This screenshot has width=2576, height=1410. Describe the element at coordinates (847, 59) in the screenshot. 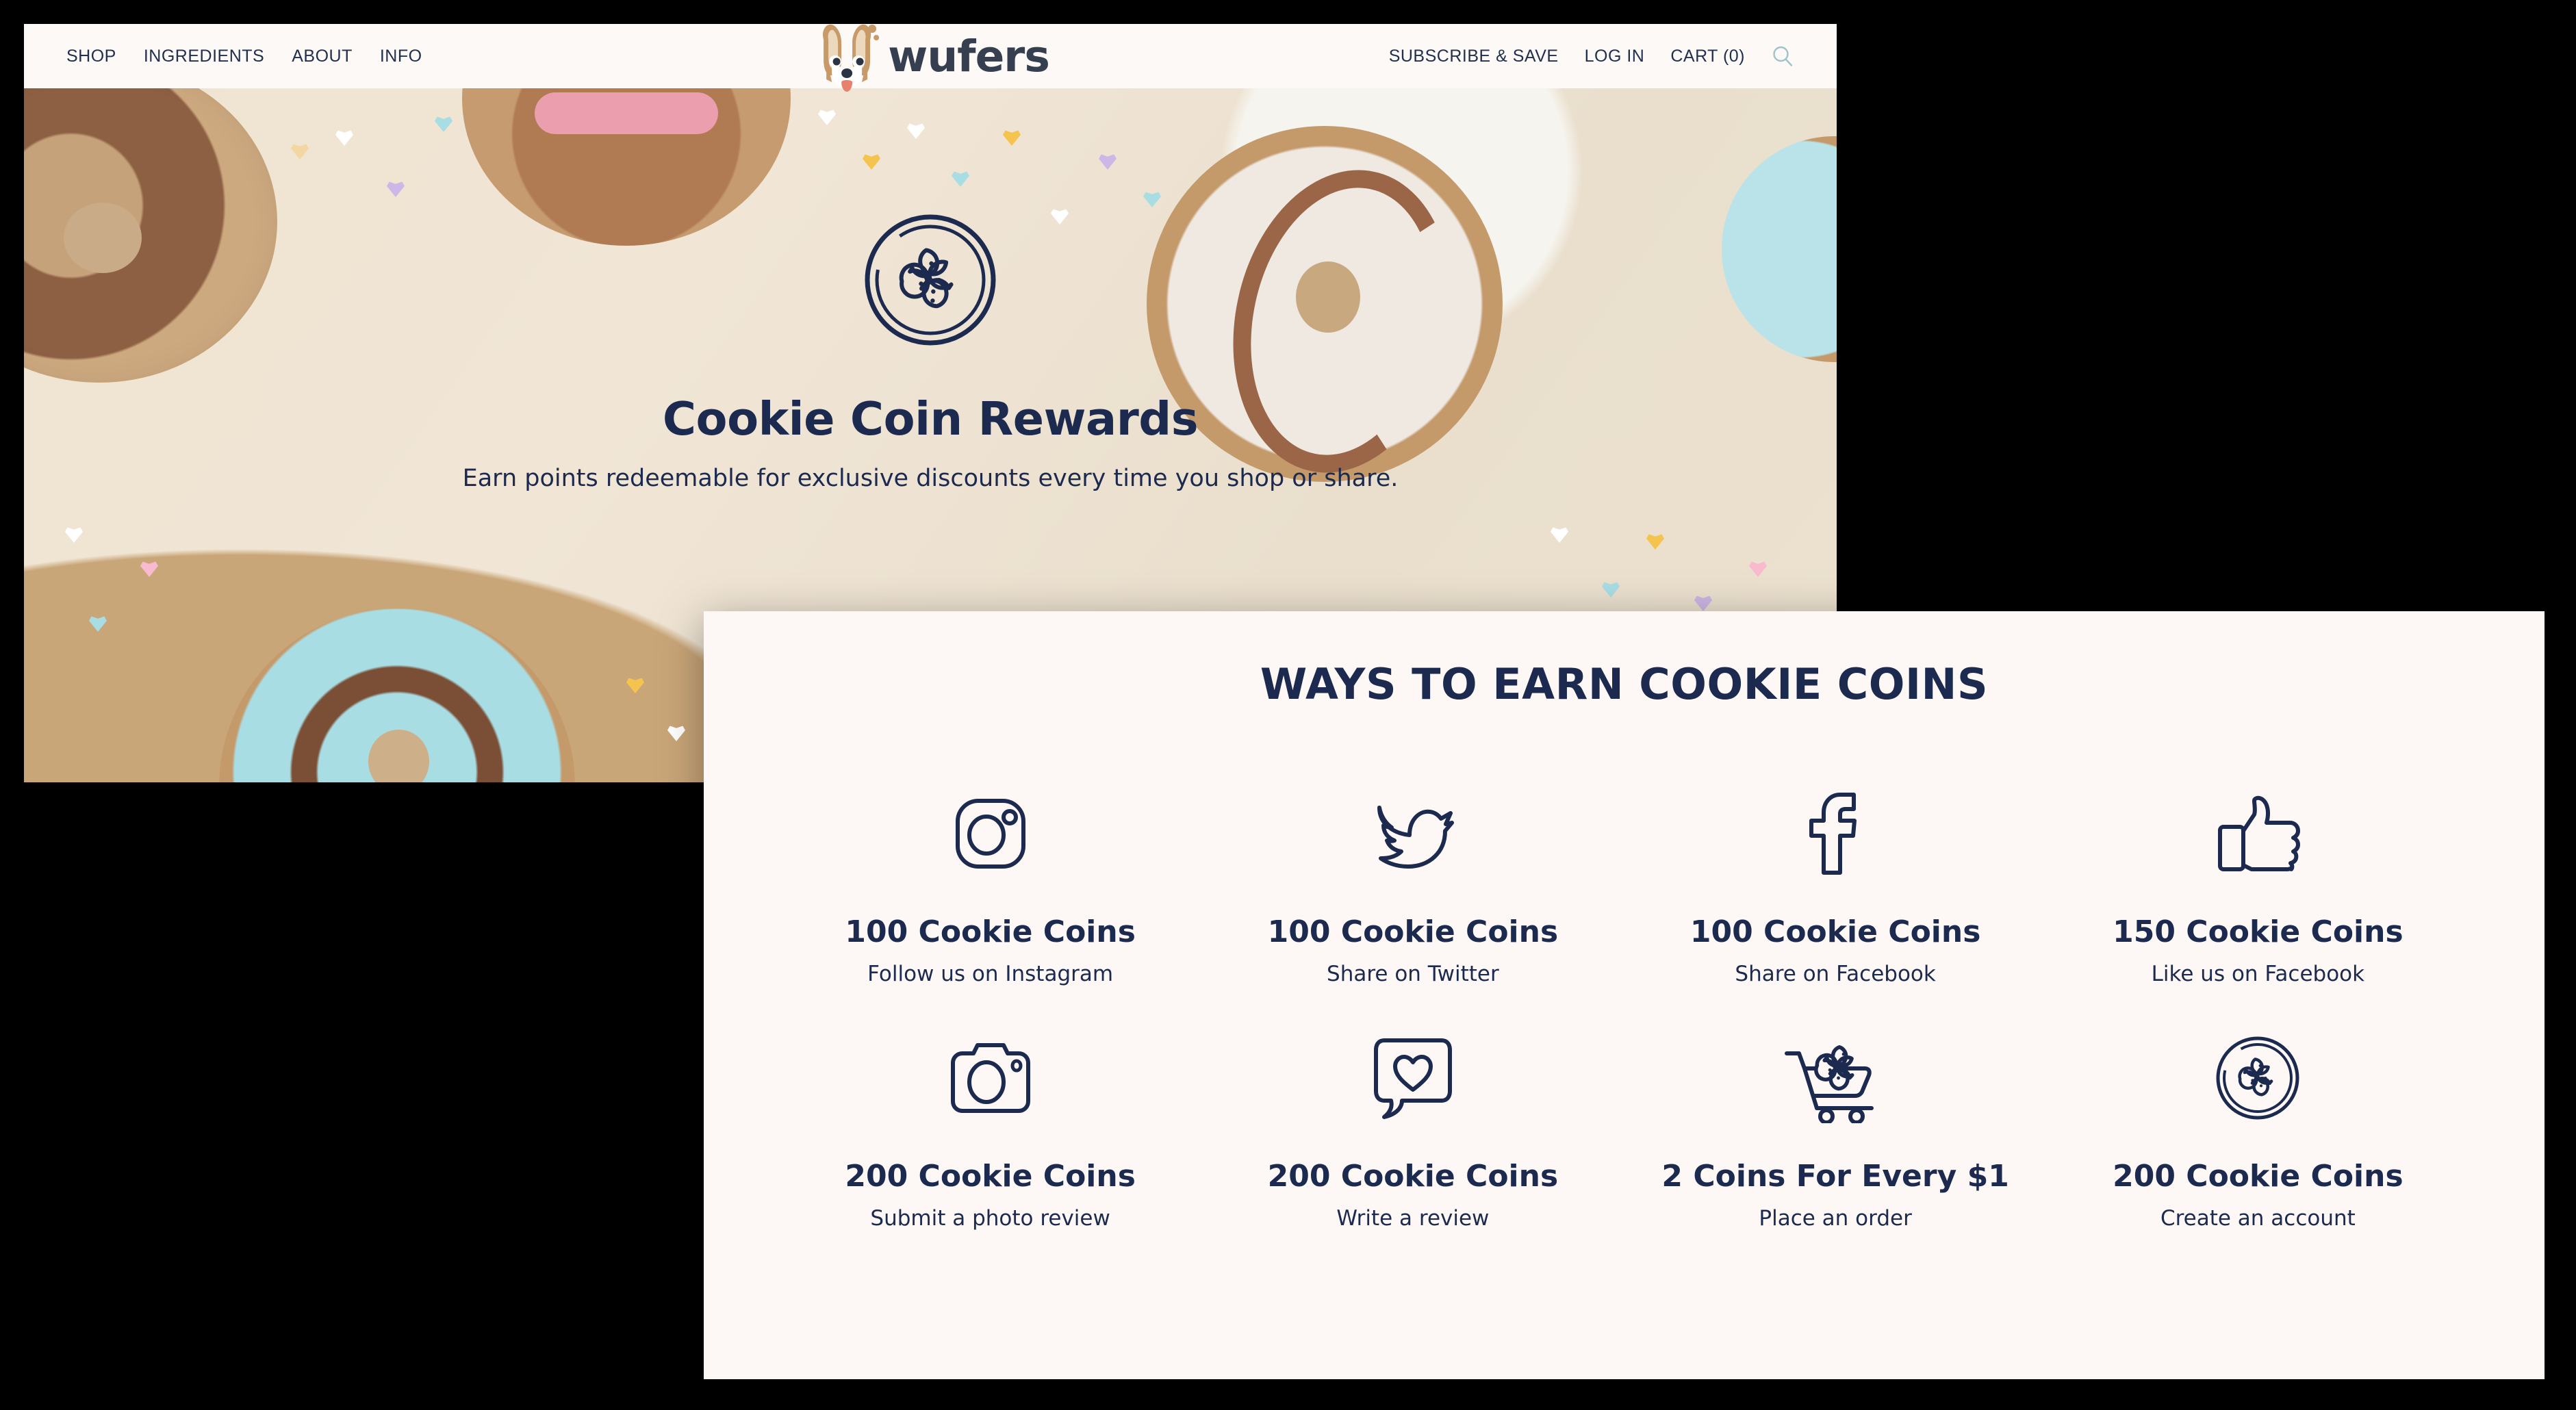

I see `corgi-dog-face-logo-icon` at that location.